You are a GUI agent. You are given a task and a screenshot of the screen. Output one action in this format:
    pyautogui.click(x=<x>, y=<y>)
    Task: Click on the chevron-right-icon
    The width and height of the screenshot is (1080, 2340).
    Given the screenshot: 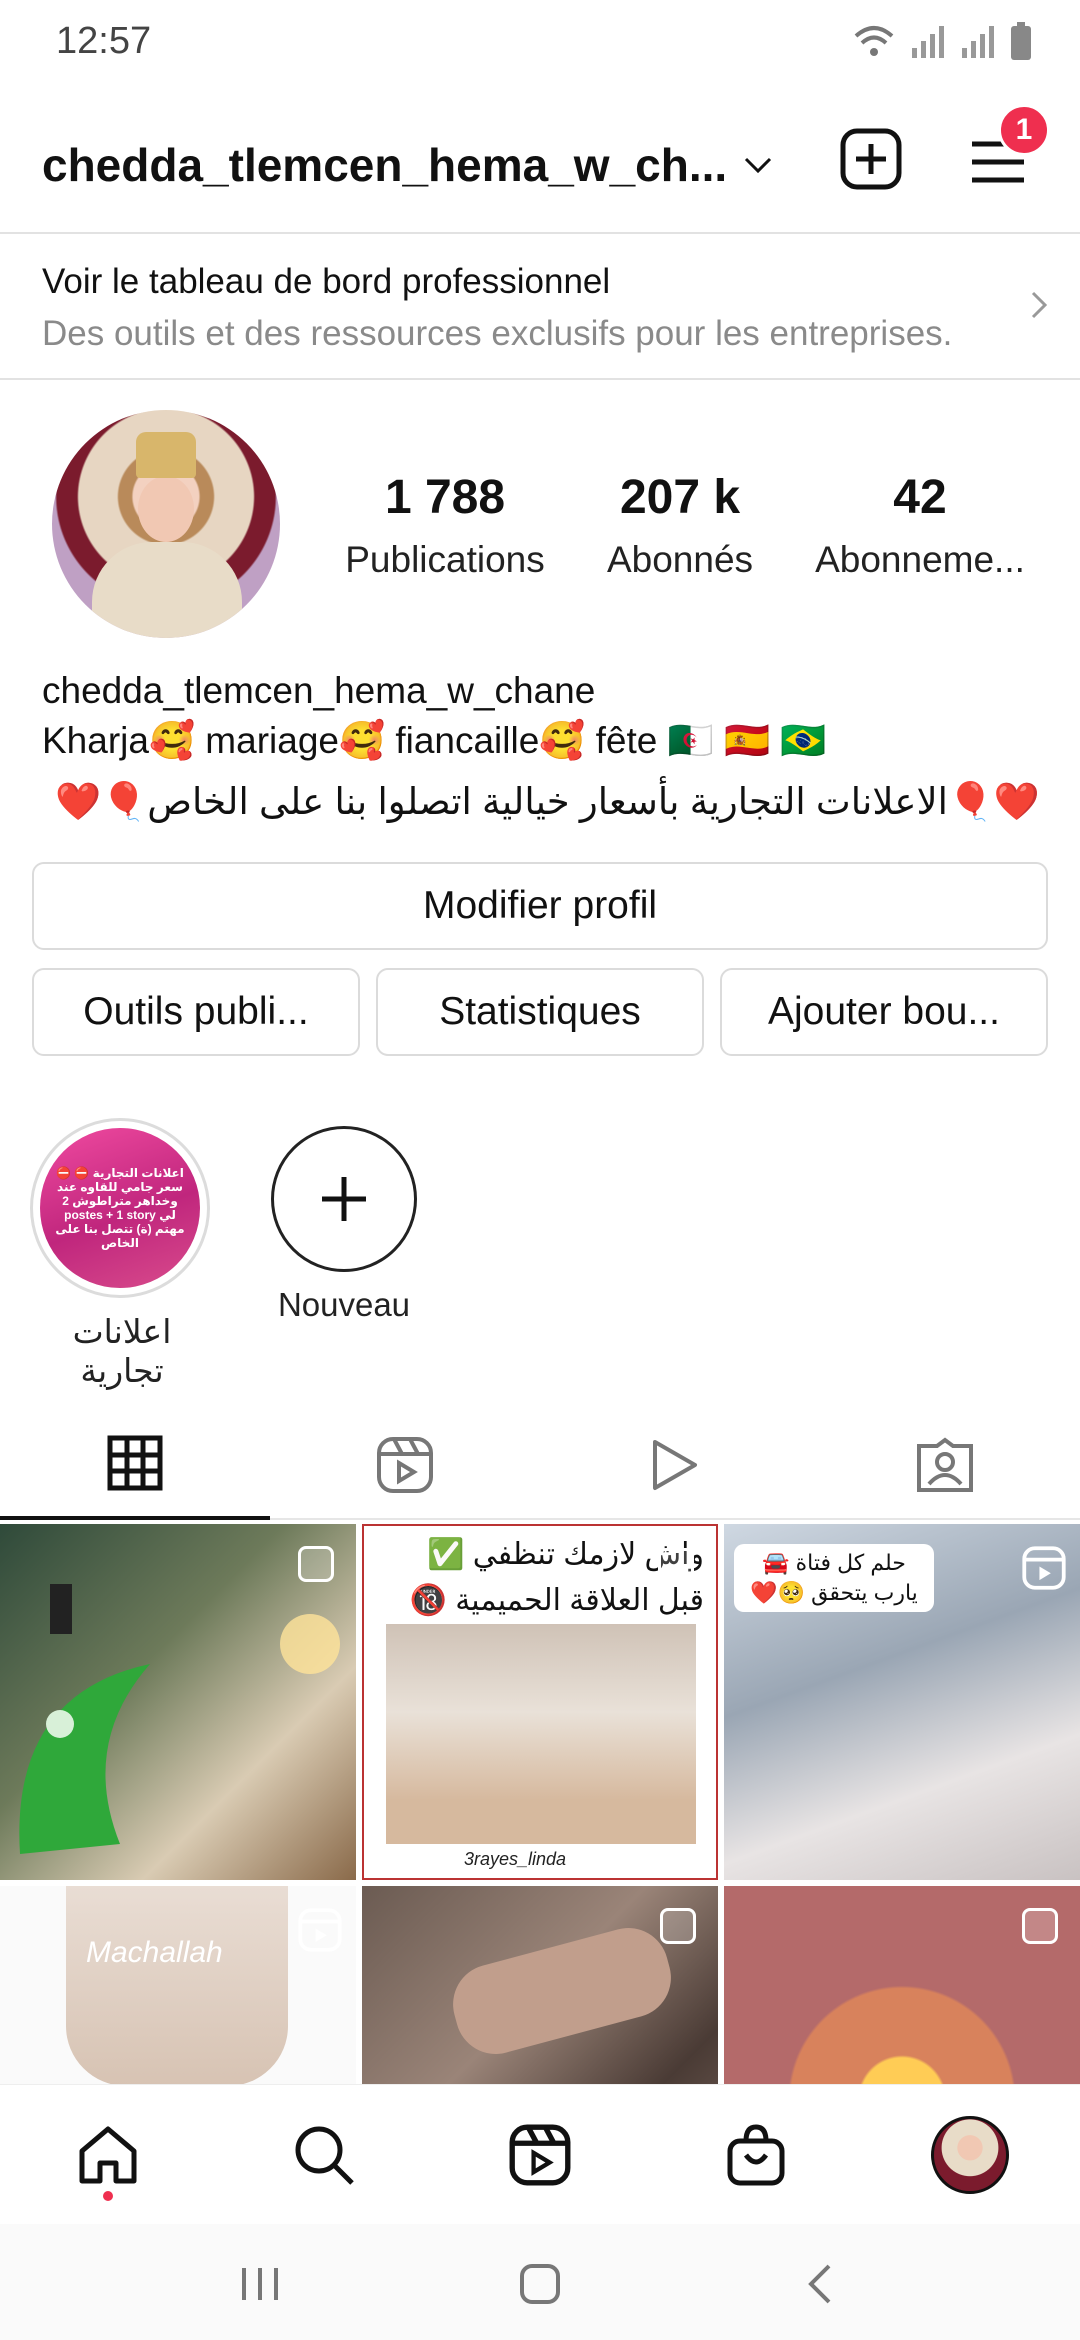 What is the action you would take?
    pyautogui.click(x=1039, y=305)
    